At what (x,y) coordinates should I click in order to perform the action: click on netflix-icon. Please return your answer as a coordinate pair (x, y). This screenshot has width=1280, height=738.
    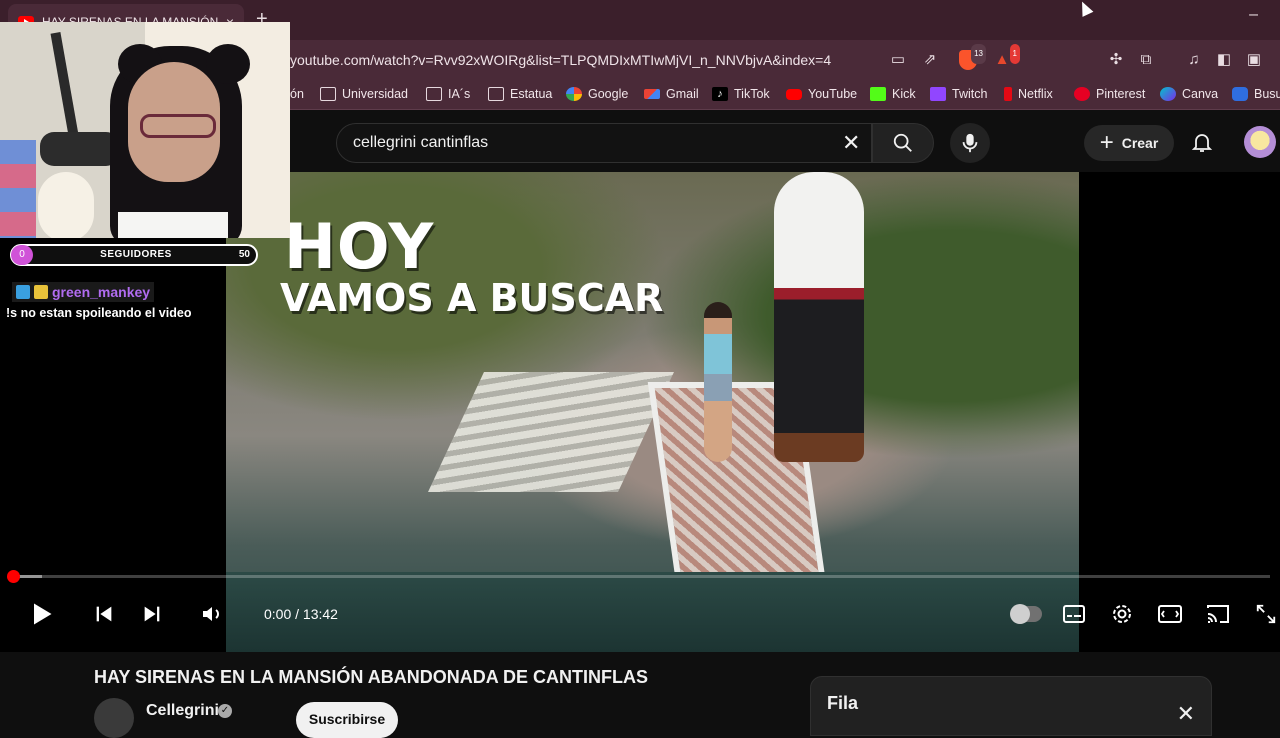
    Looking at the image, I should click on (1008, 94).